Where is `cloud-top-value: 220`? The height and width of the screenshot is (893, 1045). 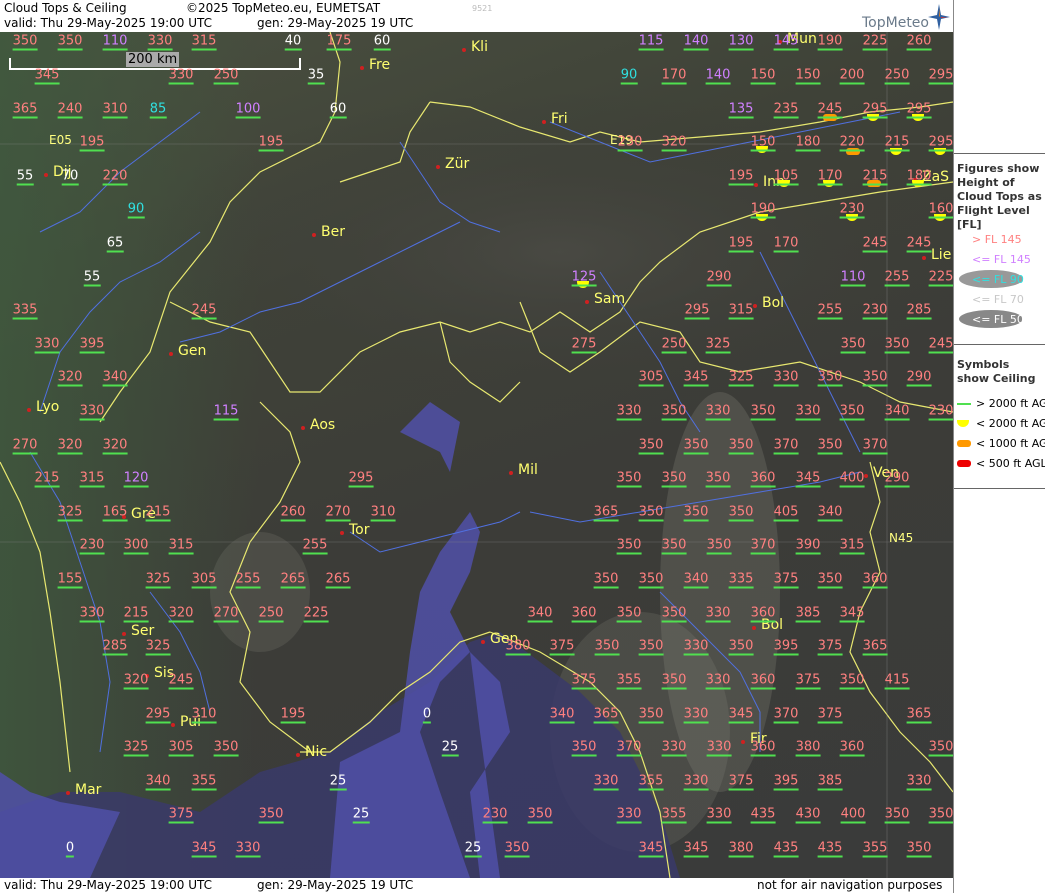 cloud-top-value: 220 is located at coordinates (115, 177).